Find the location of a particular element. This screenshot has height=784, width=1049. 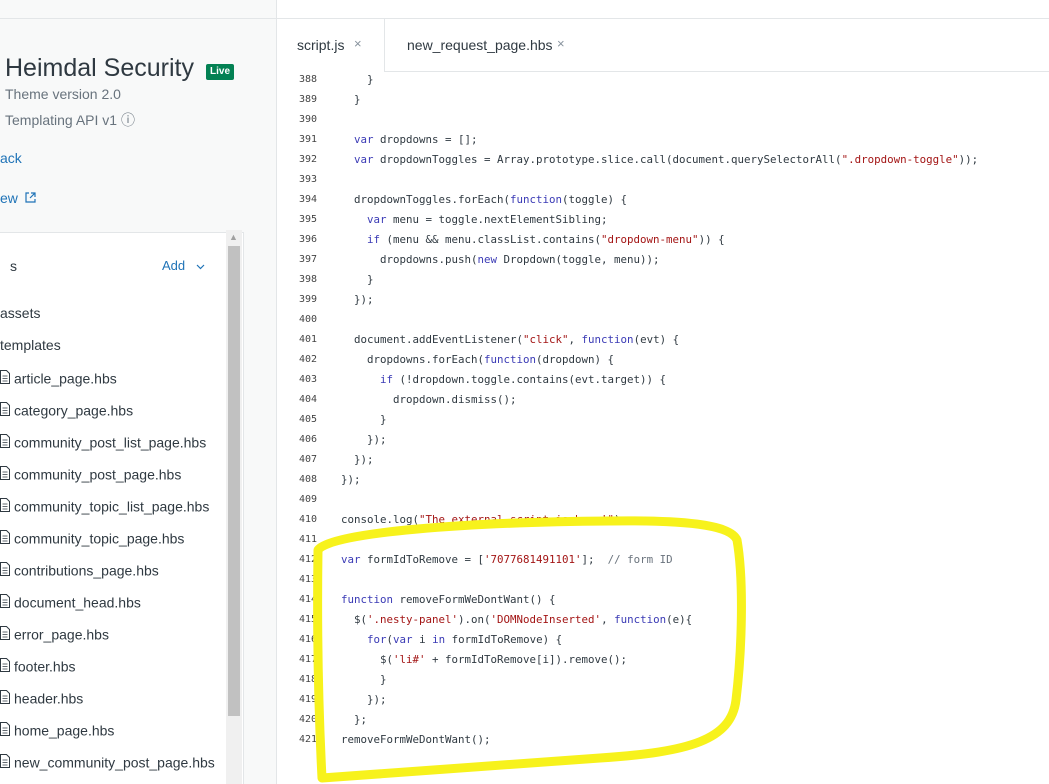

file-item: category_page.hbs is located at coordinates (66, 411).